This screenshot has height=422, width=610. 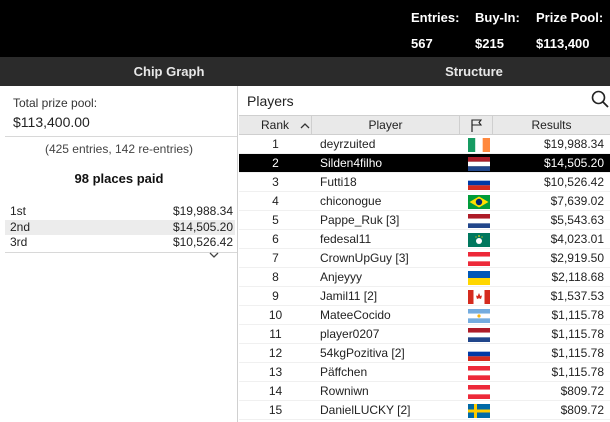 I want to click on player-rank: 12, so click(x=275, y=353).